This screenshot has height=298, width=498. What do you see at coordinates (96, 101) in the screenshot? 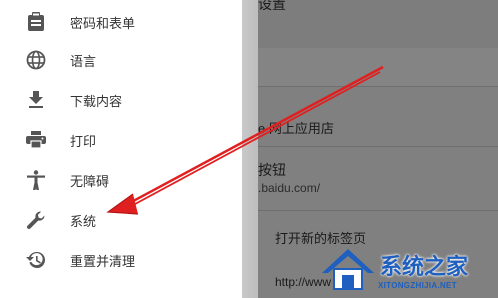
I see `sidebar-item-label: 下载内容` at bounding box center [96, 101].